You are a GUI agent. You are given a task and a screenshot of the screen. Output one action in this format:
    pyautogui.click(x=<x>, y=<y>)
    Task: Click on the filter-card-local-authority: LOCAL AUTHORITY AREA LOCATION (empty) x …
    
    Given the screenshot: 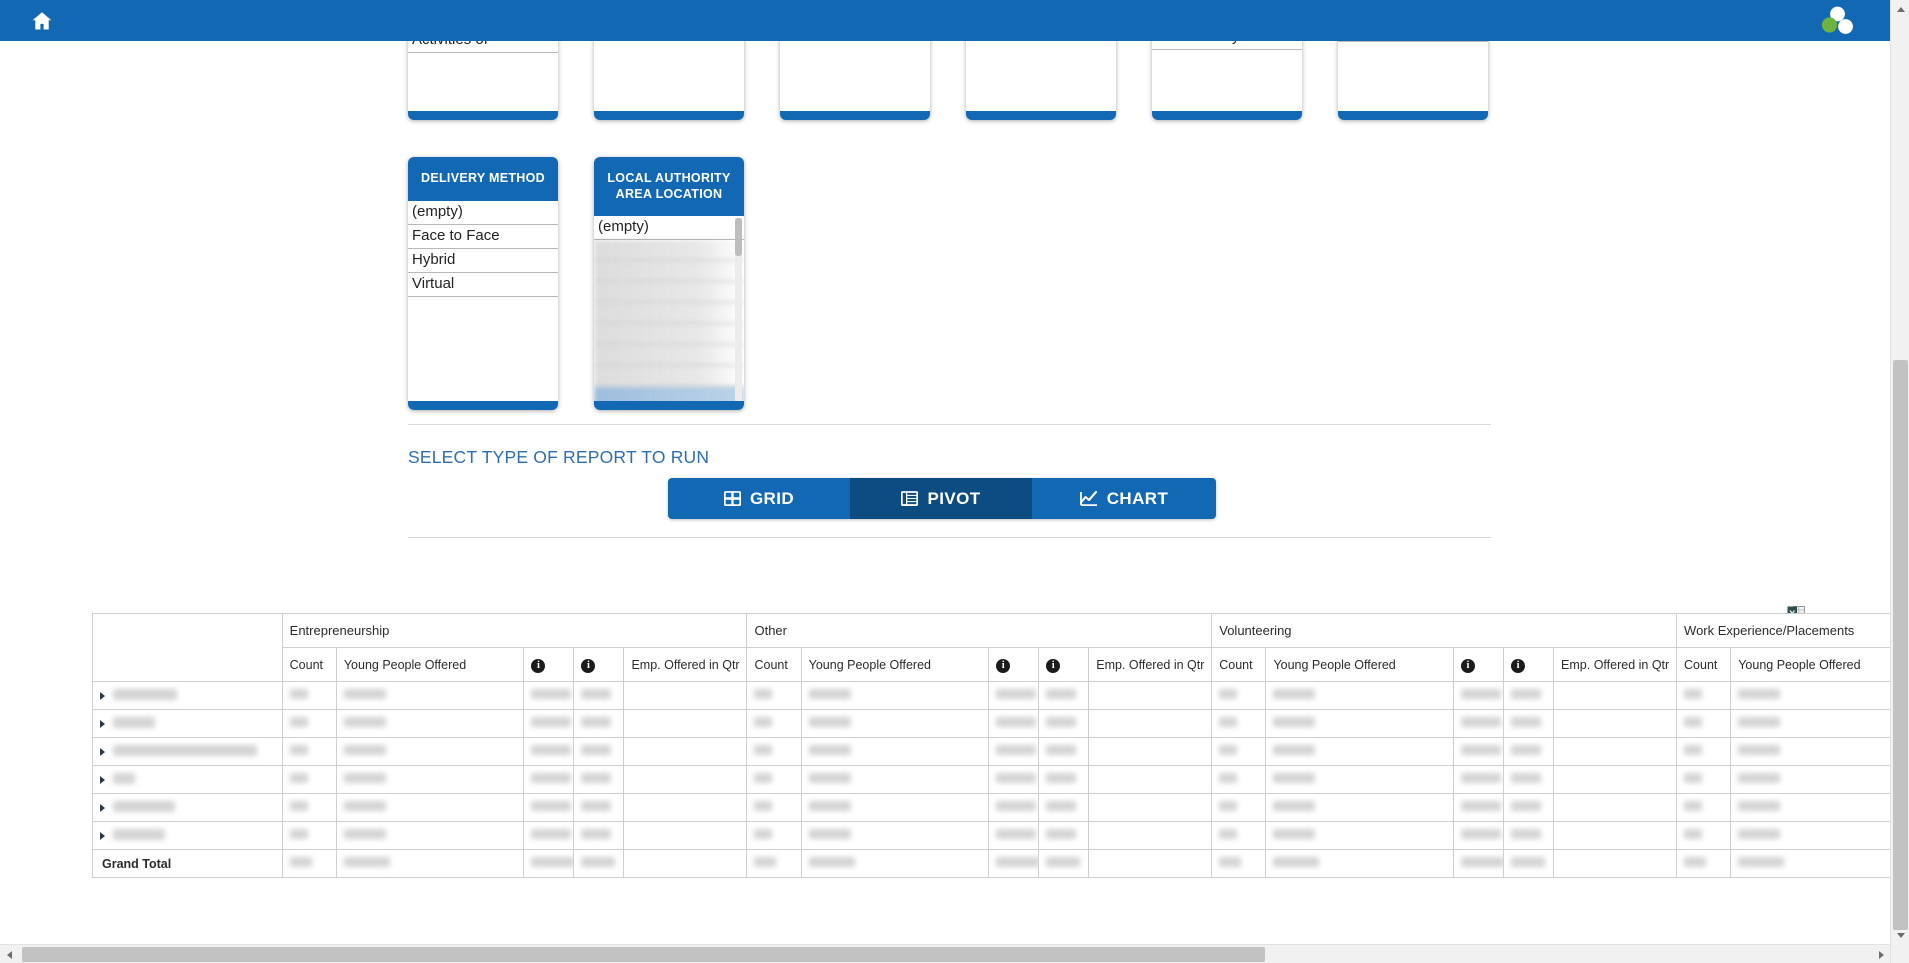 What is the action you would take?
    pyautogui.click(x=669, y=283)
    